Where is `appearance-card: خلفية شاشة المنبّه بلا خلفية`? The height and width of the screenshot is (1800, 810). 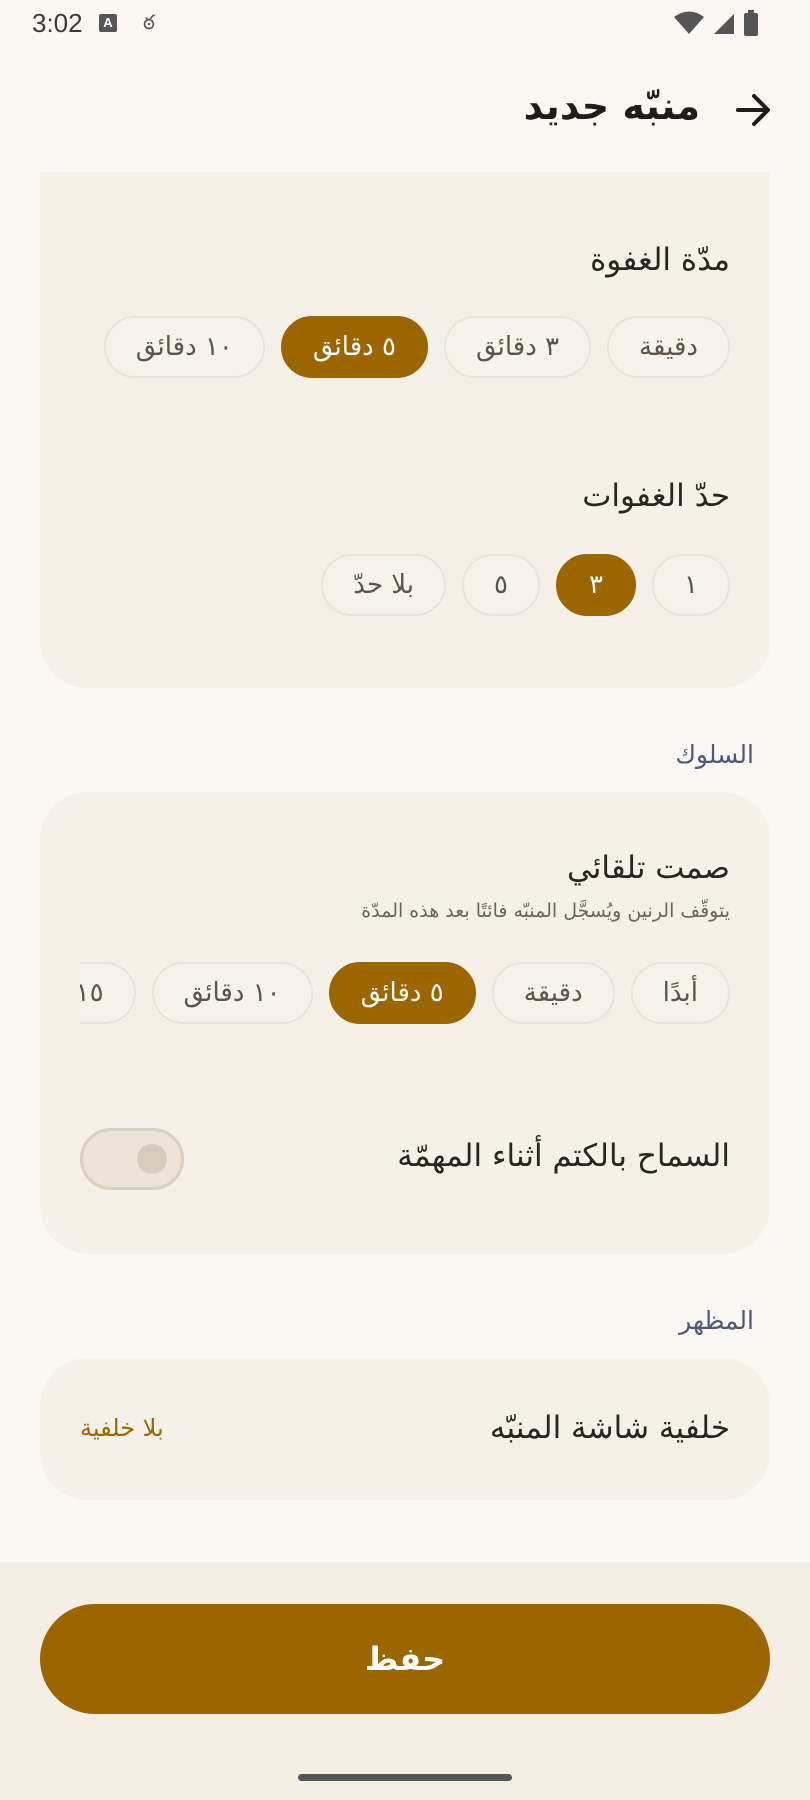 appearance-card: خلفية شاشة المنبّه بلا خلفية is located at coordinates (405, 1429).